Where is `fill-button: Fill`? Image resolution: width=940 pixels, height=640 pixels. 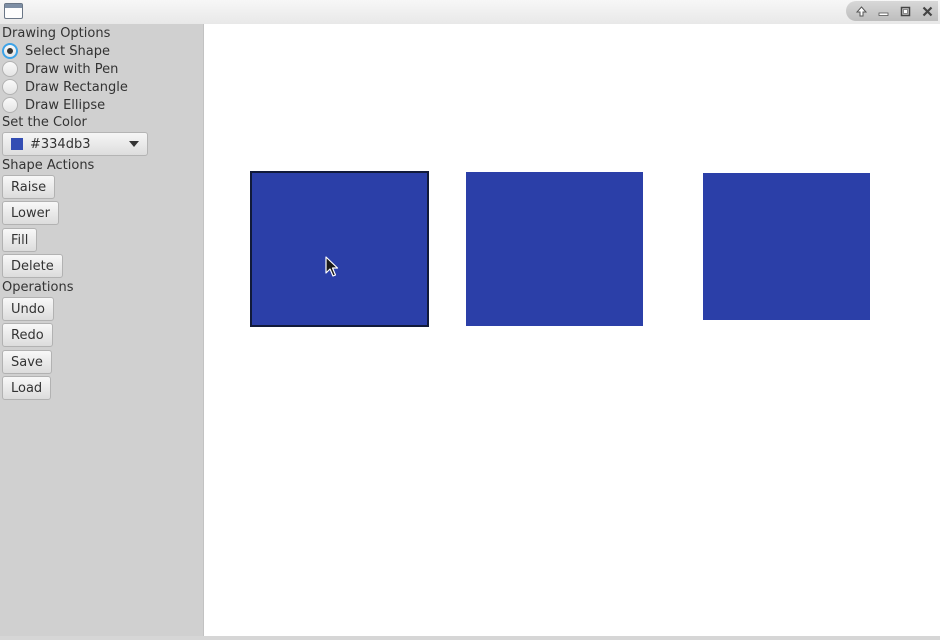 fill-button: Fill is located at coordinates (20, 240).